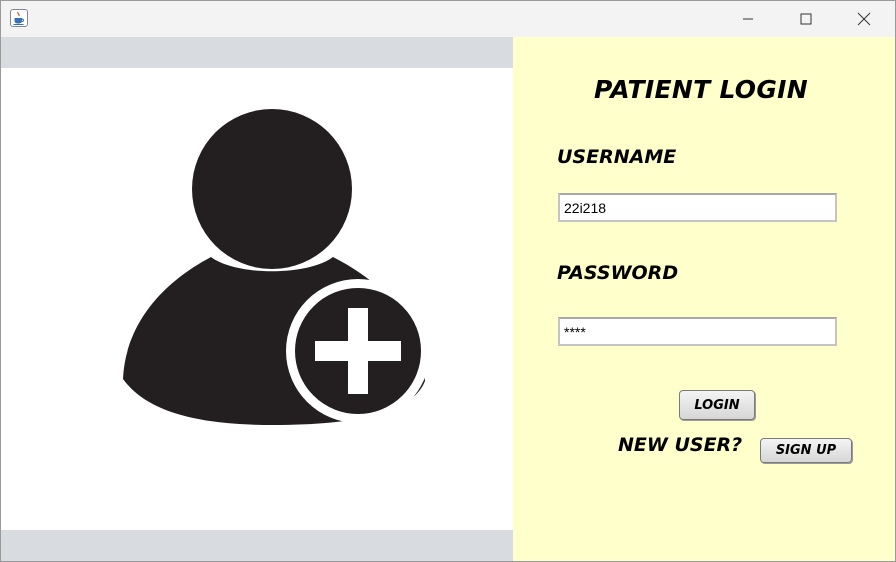  Describe the element at coordinates (717, 405) in the screenshot. I see `login-button: LOGIN` at that location.